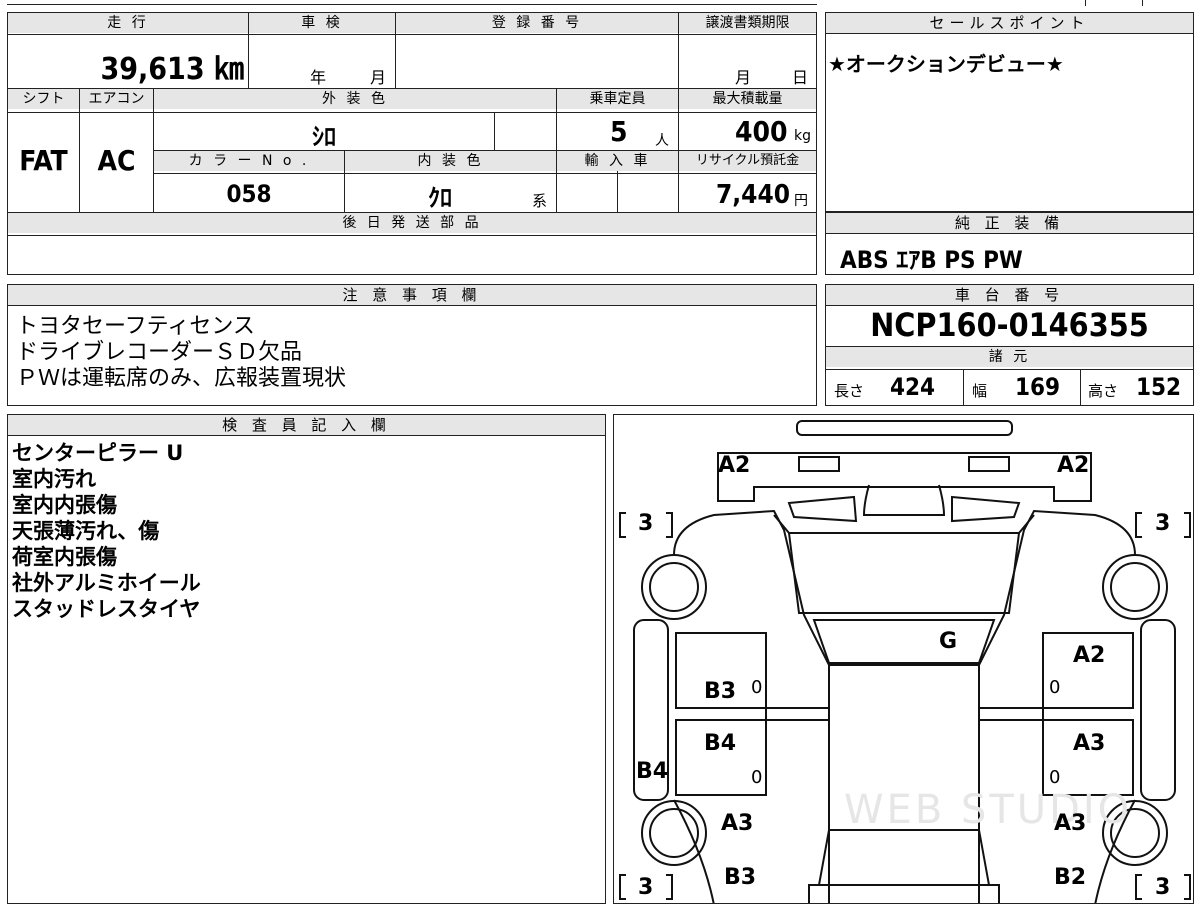  I want to click on interior-color-value: ｸﾛ, so click(440, 198).